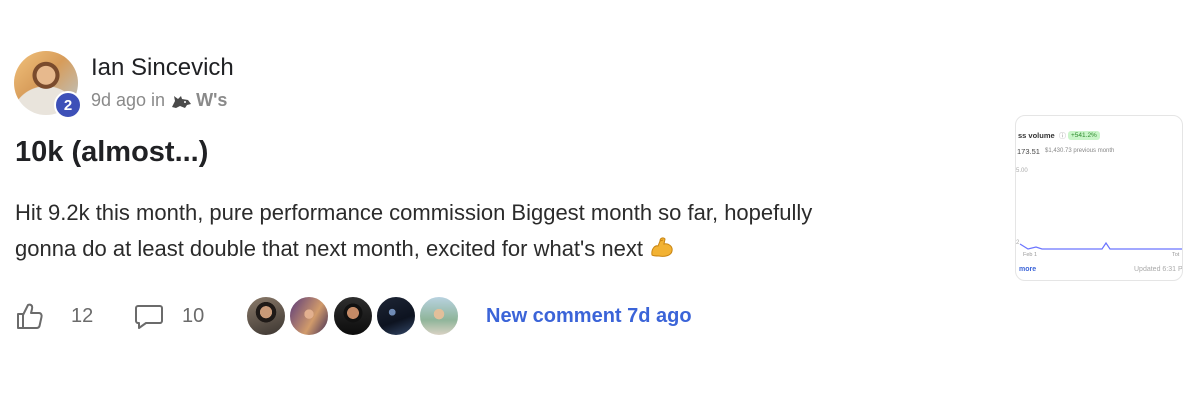  What do you see at coordinates (1084, 135) in the screenshot?
I see `thumb-badge: +541.2%` at bounding box center [1084, 135].